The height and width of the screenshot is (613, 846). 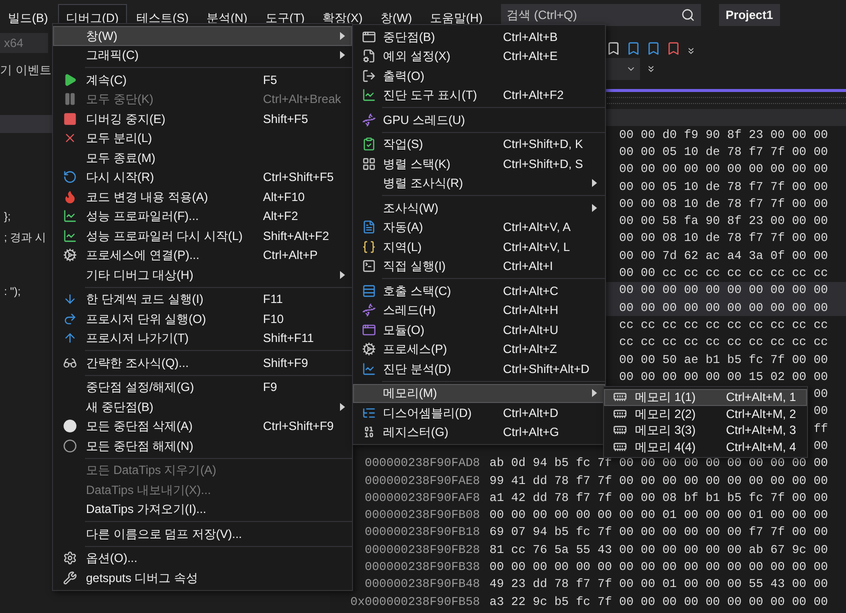 I want to click on chart-icon, so click(x=369, y=369).